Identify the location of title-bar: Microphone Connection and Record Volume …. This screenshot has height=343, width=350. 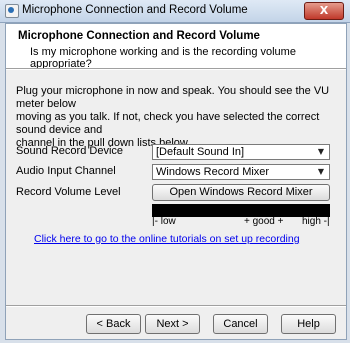
(175, 11).